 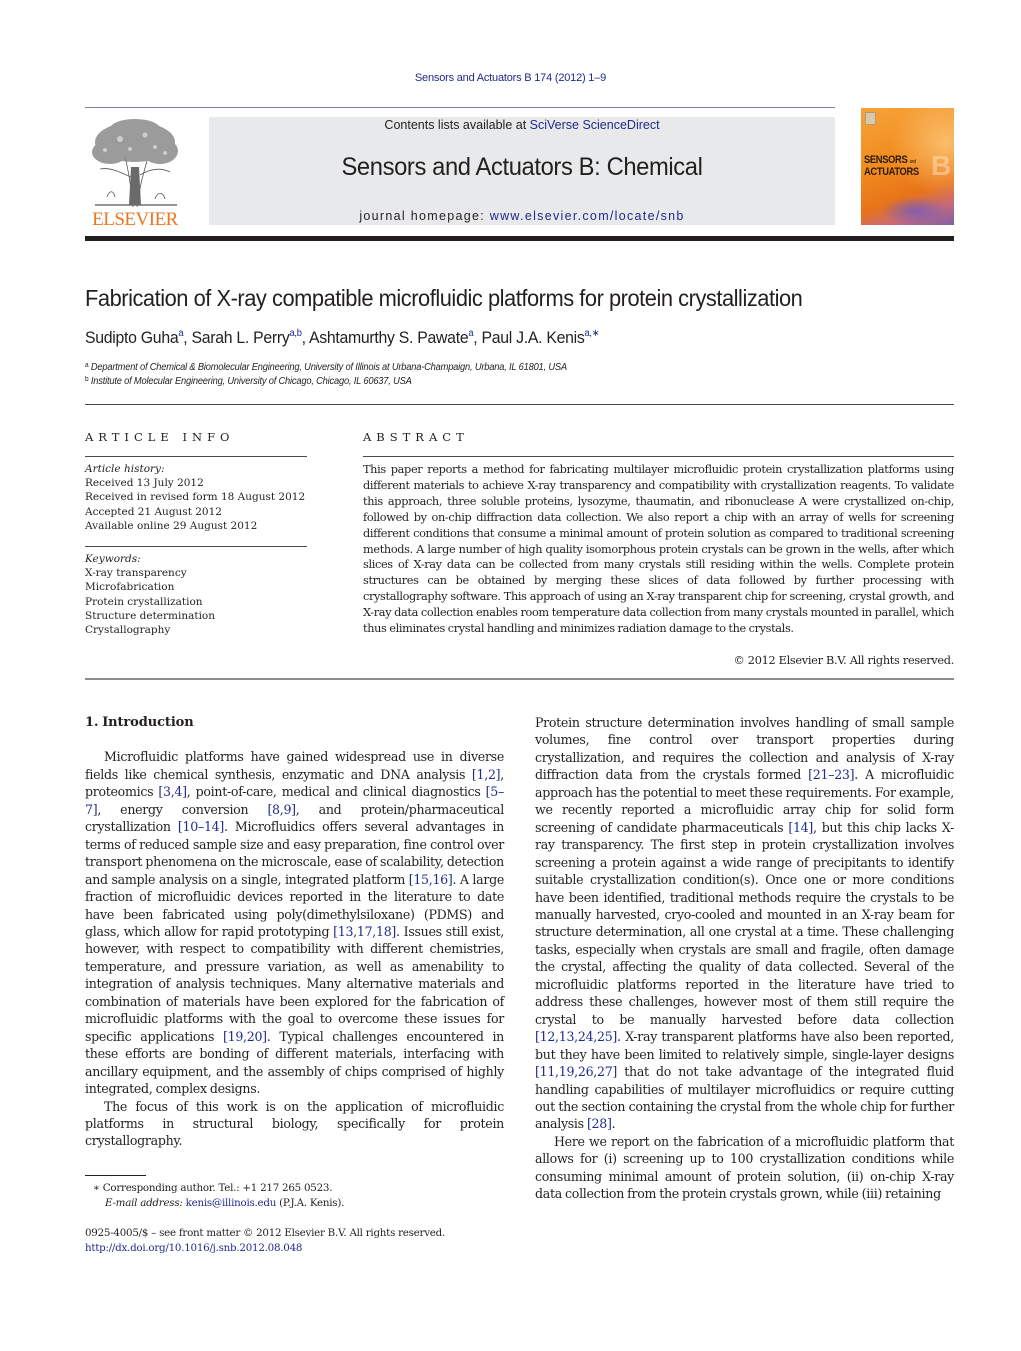 I want to click on elsevier-wordmark: ELSEVIER, so click(x=135, y=219).